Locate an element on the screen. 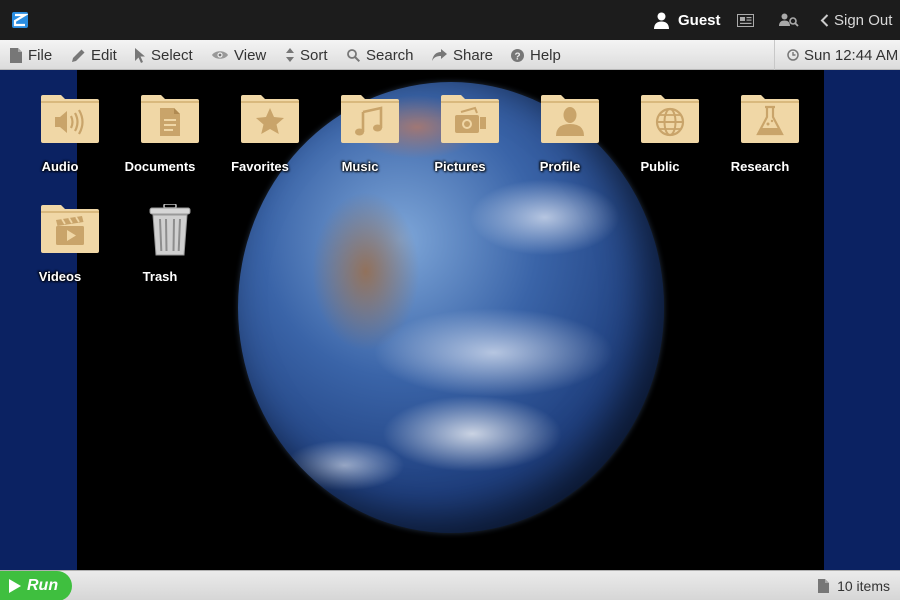  sign-out-button: Sign Out is located at coordinates (856, 20).